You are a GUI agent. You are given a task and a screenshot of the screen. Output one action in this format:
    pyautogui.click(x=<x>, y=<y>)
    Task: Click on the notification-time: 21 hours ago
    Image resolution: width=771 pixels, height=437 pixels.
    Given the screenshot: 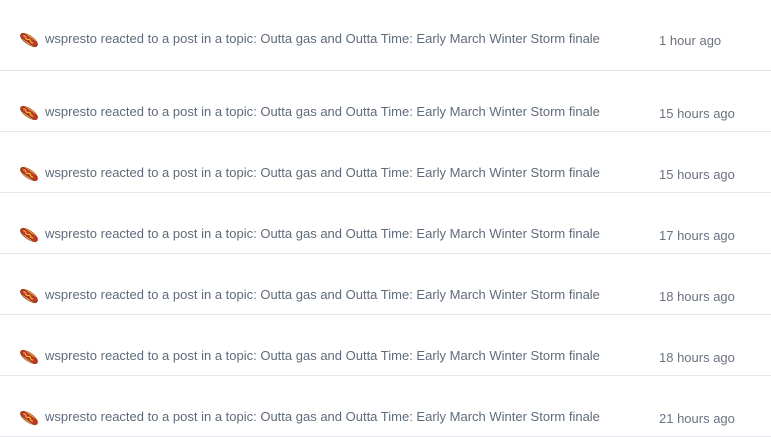 What is the action you would take?
    pyautogui.click(x=697, y=418)
    